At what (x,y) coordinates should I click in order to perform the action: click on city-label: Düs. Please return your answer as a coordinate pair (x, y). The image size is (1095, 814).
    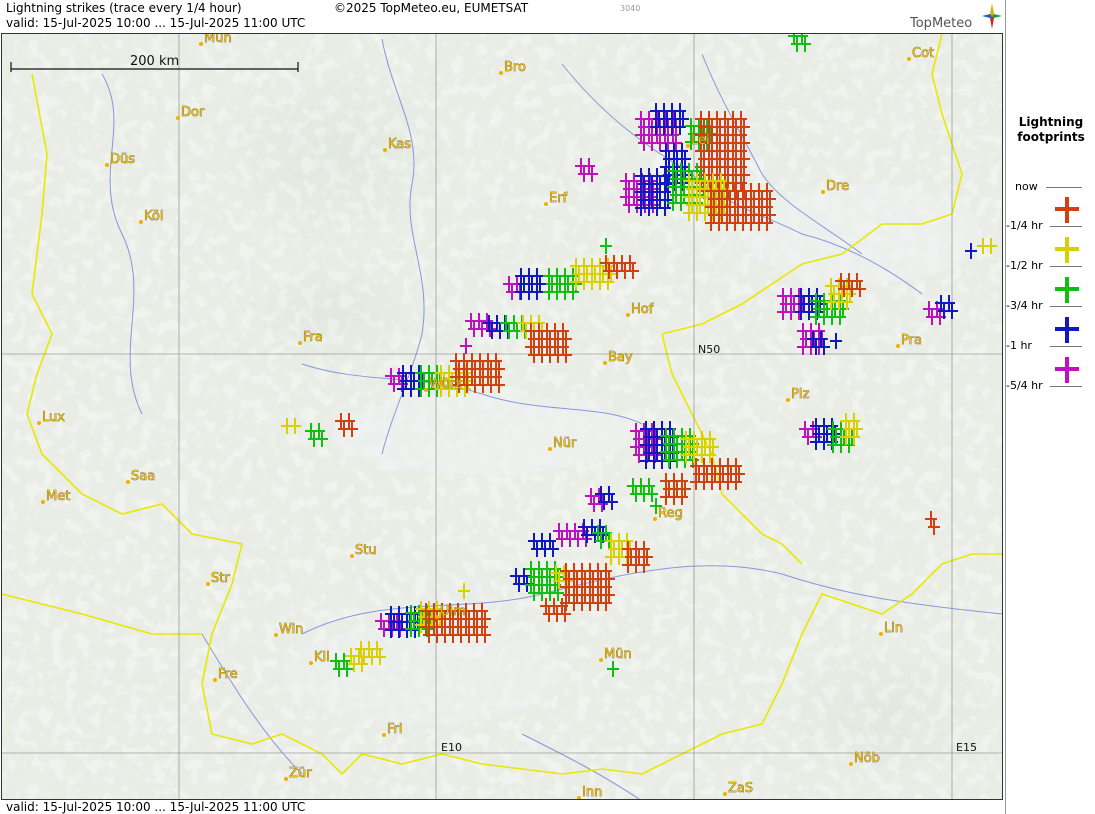
    Looking at the image, I should click on (122, 159).